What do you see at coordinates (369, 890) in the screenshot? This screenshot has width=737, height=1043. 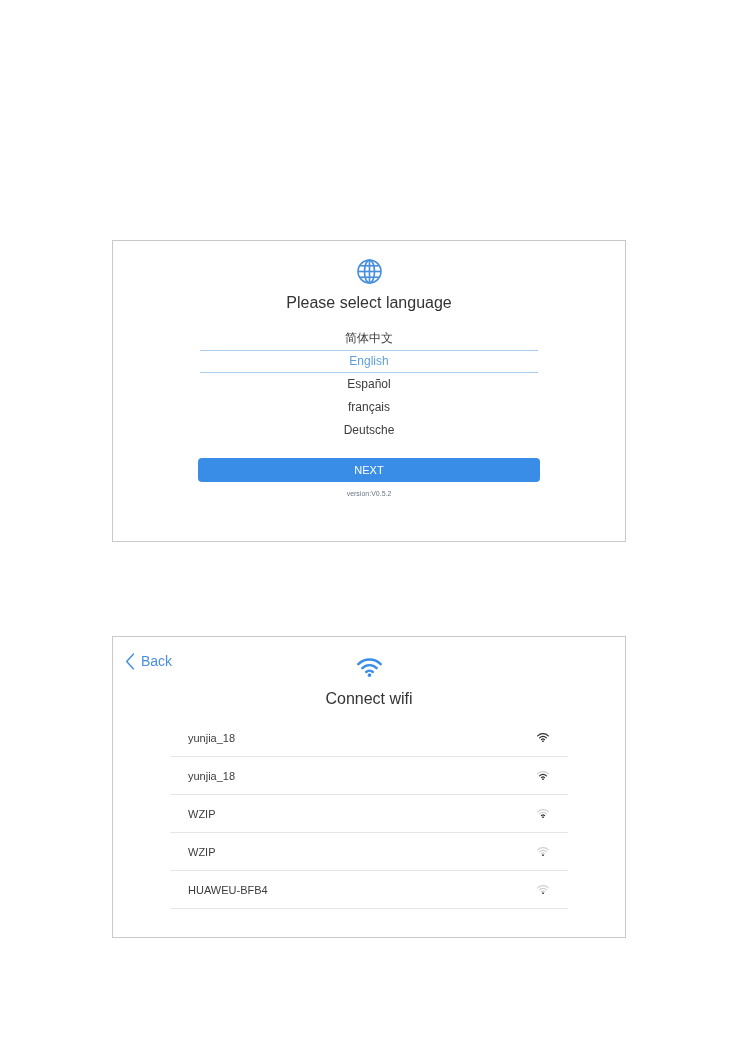 I see `wifi-network-item: HUAWEU-BFB4` at bounding box center [369, 890].